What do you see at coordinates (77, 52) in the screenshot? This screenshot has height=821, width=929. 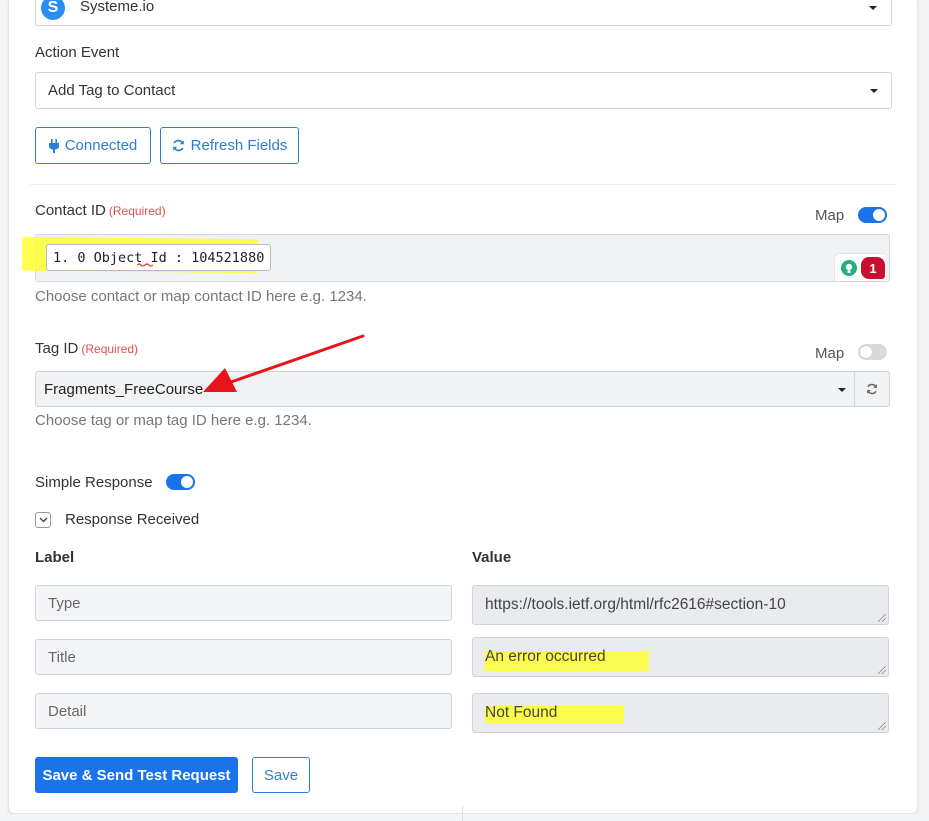 I see `action-event-label: Action Event` at bounding box center [77, 52].